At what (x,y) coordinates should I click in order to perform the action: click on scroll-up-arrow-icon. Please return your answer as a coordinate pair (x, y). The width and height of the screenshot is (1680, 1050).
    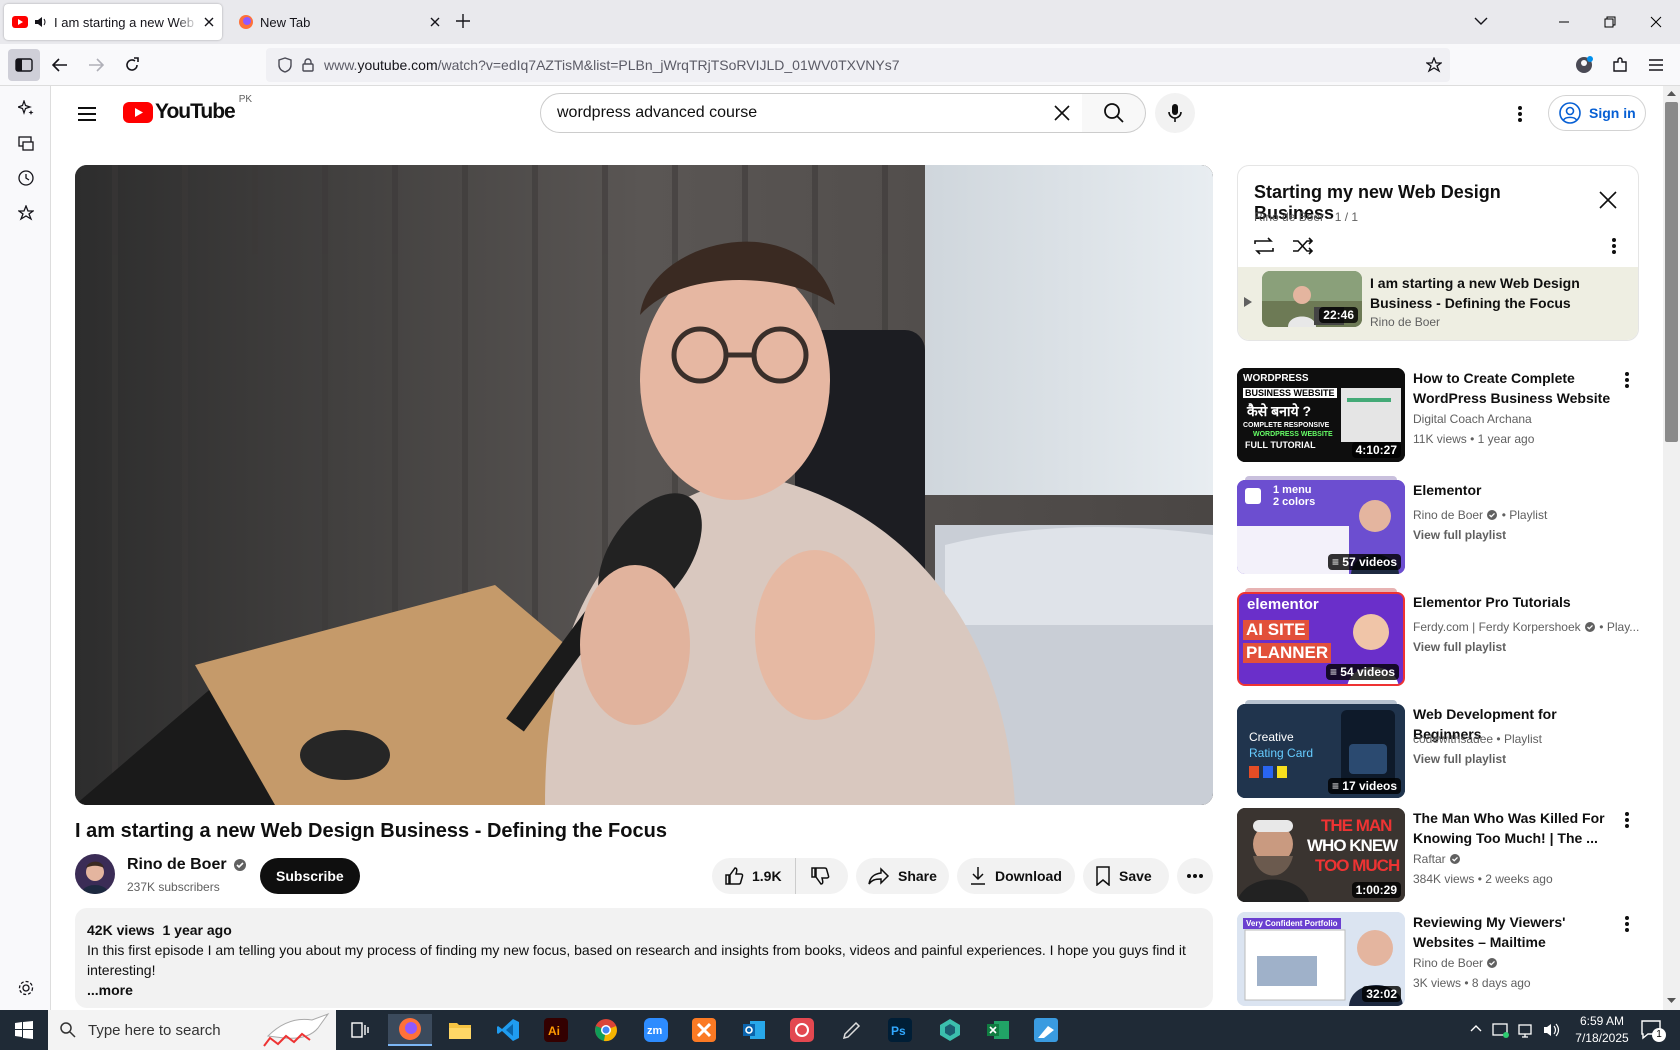
    Looking at the image, I should click on (1671, 93).